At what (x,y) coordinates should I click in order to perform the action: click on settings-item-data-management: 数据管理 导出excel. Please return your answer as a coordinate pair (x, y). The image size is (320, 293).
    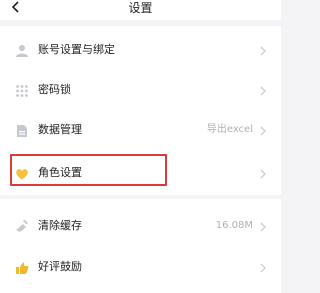
    Looking at the image, I should click on (140, 130).